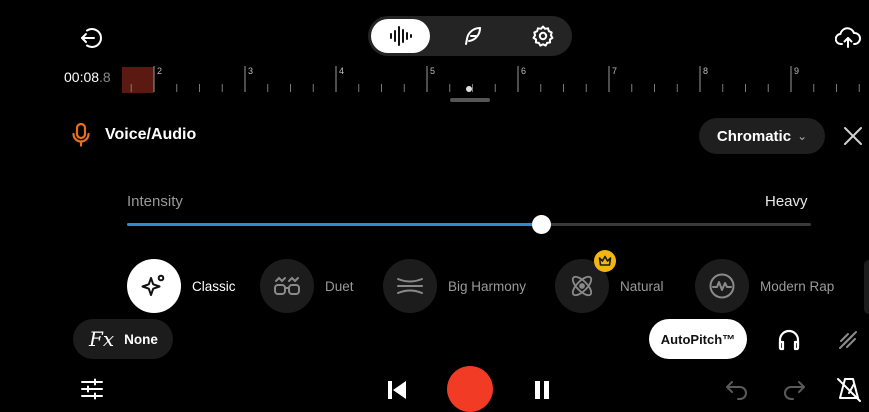  Describe the element at coordinates (866, 287) in the screenshot. I see `preset-overflow-edge` at that location.